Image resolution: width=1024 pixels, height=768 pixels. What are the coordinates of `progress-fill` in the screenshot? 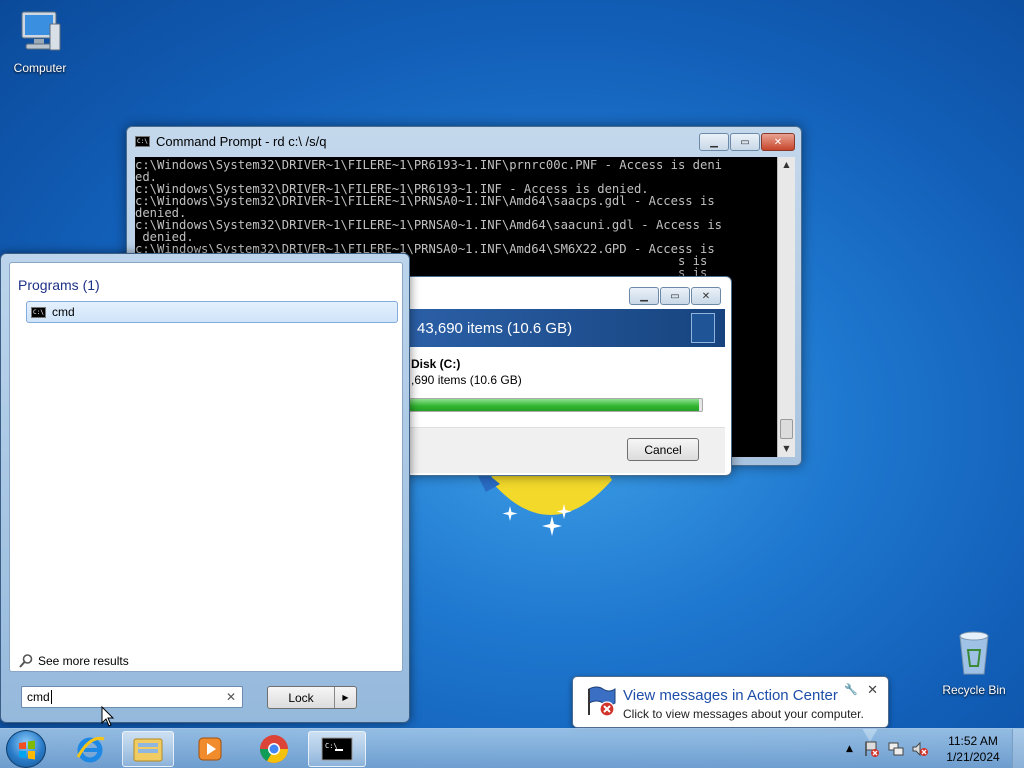 It's located at (555, 405).